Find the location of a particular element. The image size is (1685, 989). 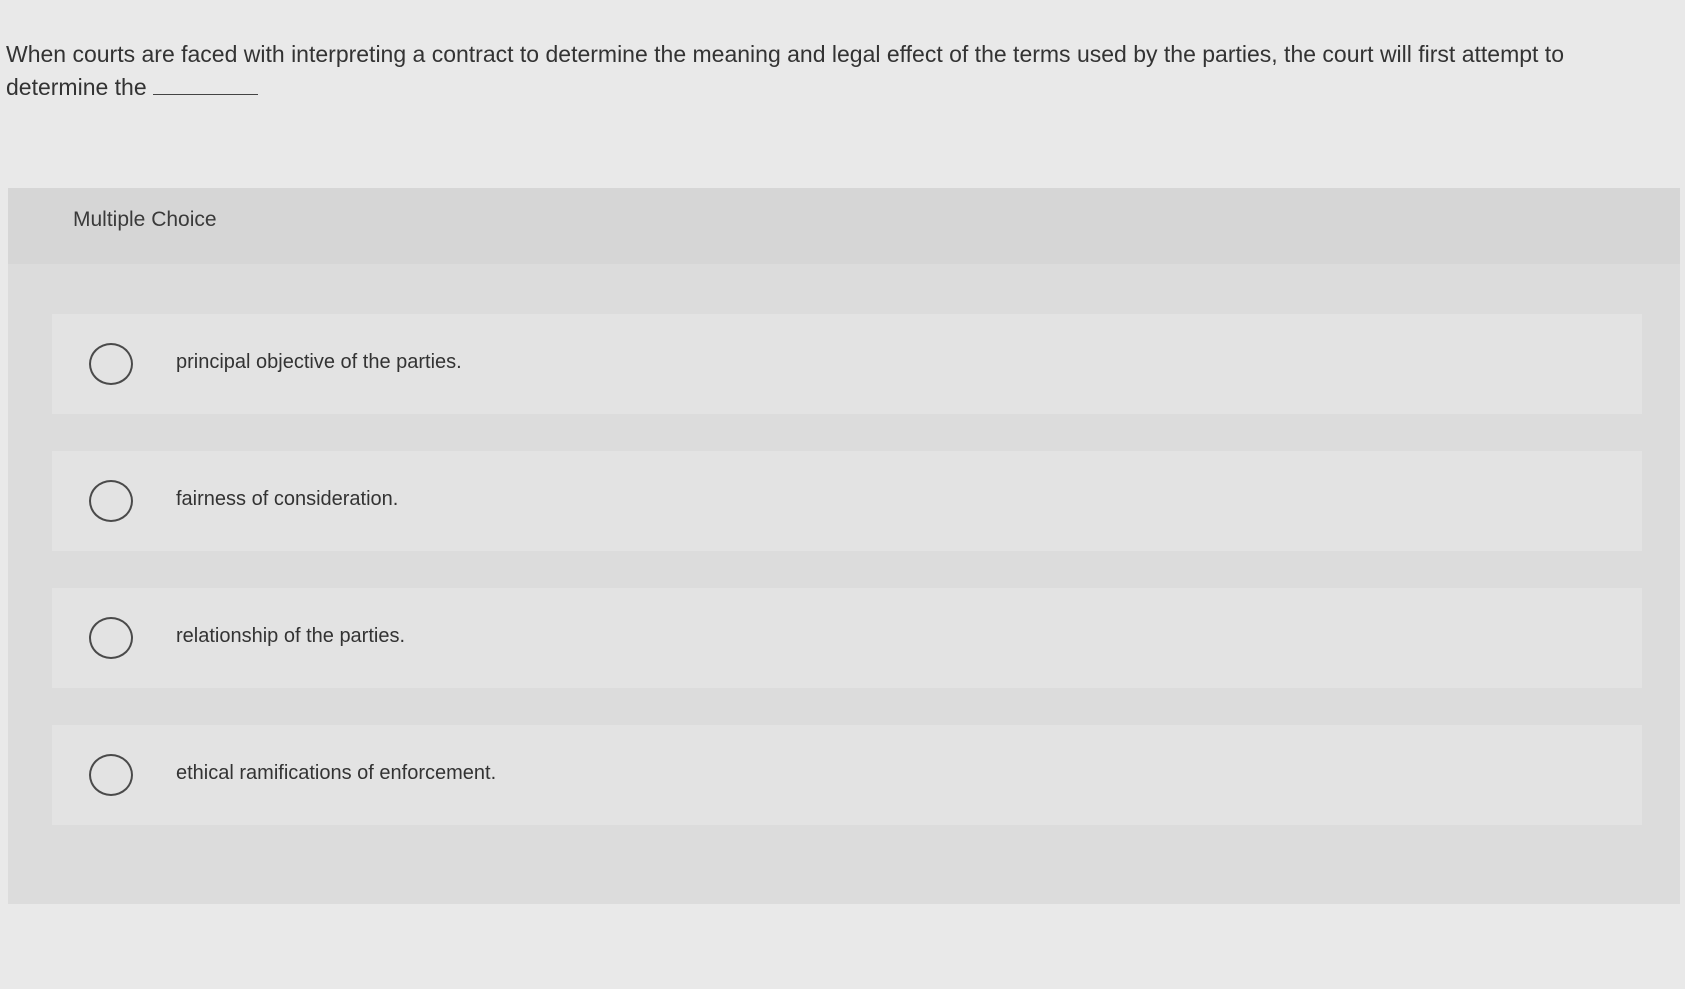

answer-blank is located at coordinates (205, 84).